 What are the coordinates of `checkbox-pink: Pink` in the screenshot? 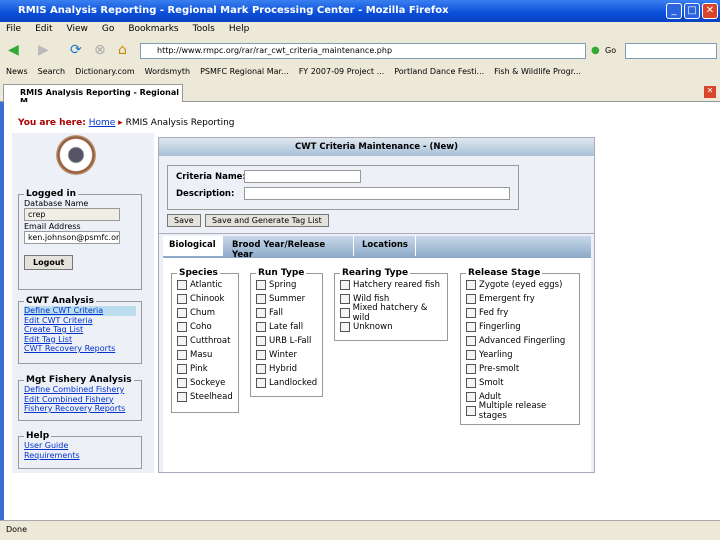 It's located at (205, 369).